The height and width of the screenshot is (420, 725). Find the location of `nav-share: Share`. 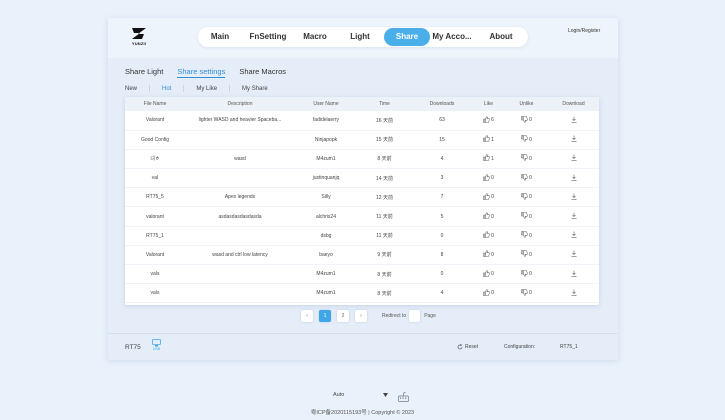

nav-share: Share is located at coordinates (407, 37).